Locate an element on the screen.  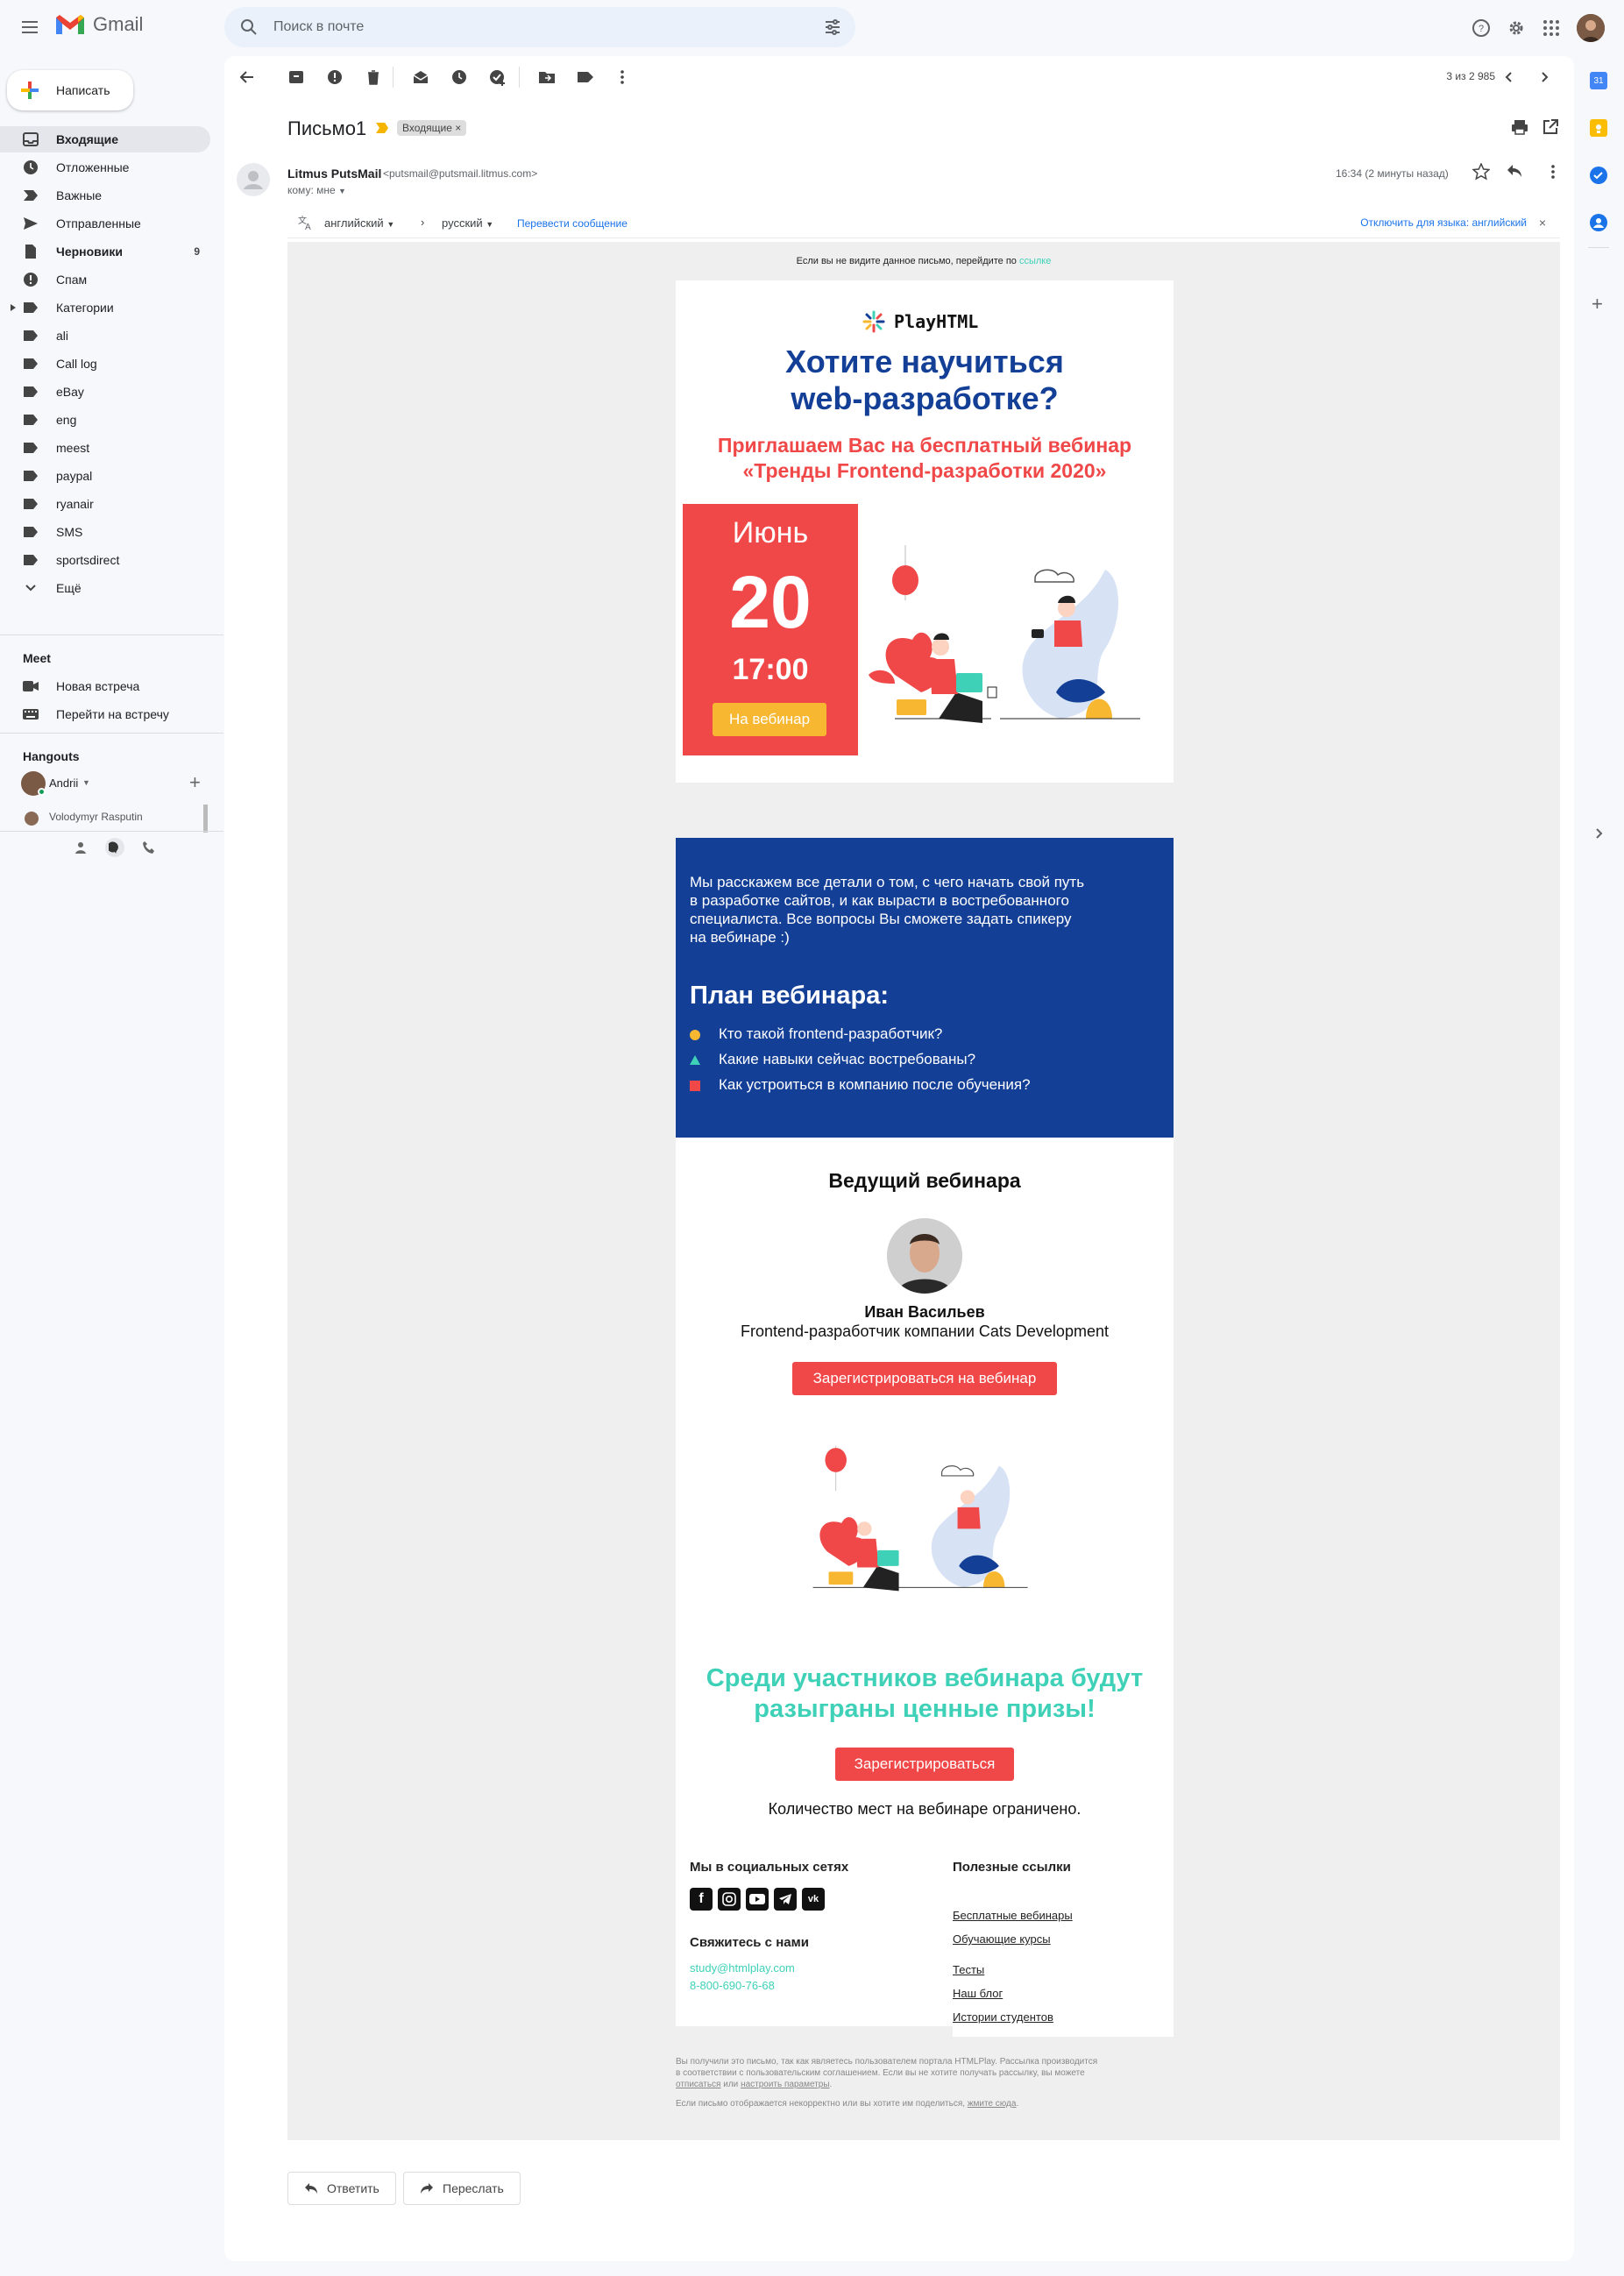
hangouts-user-avatar is located at coordinates (33, 783).